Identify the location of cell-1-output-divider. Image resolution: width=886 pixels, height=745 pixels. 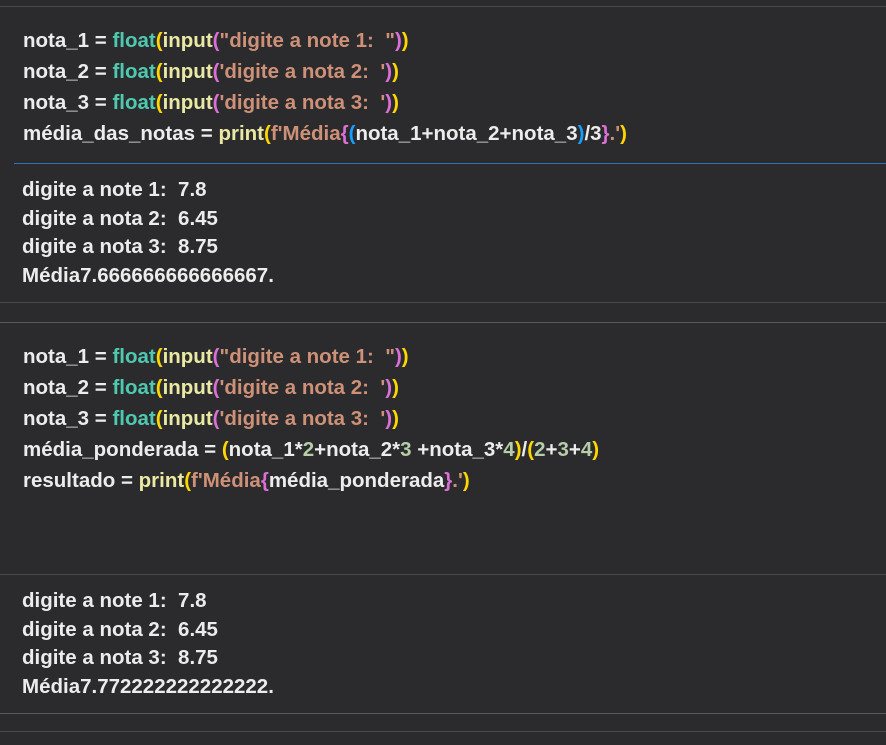
(450, 163).